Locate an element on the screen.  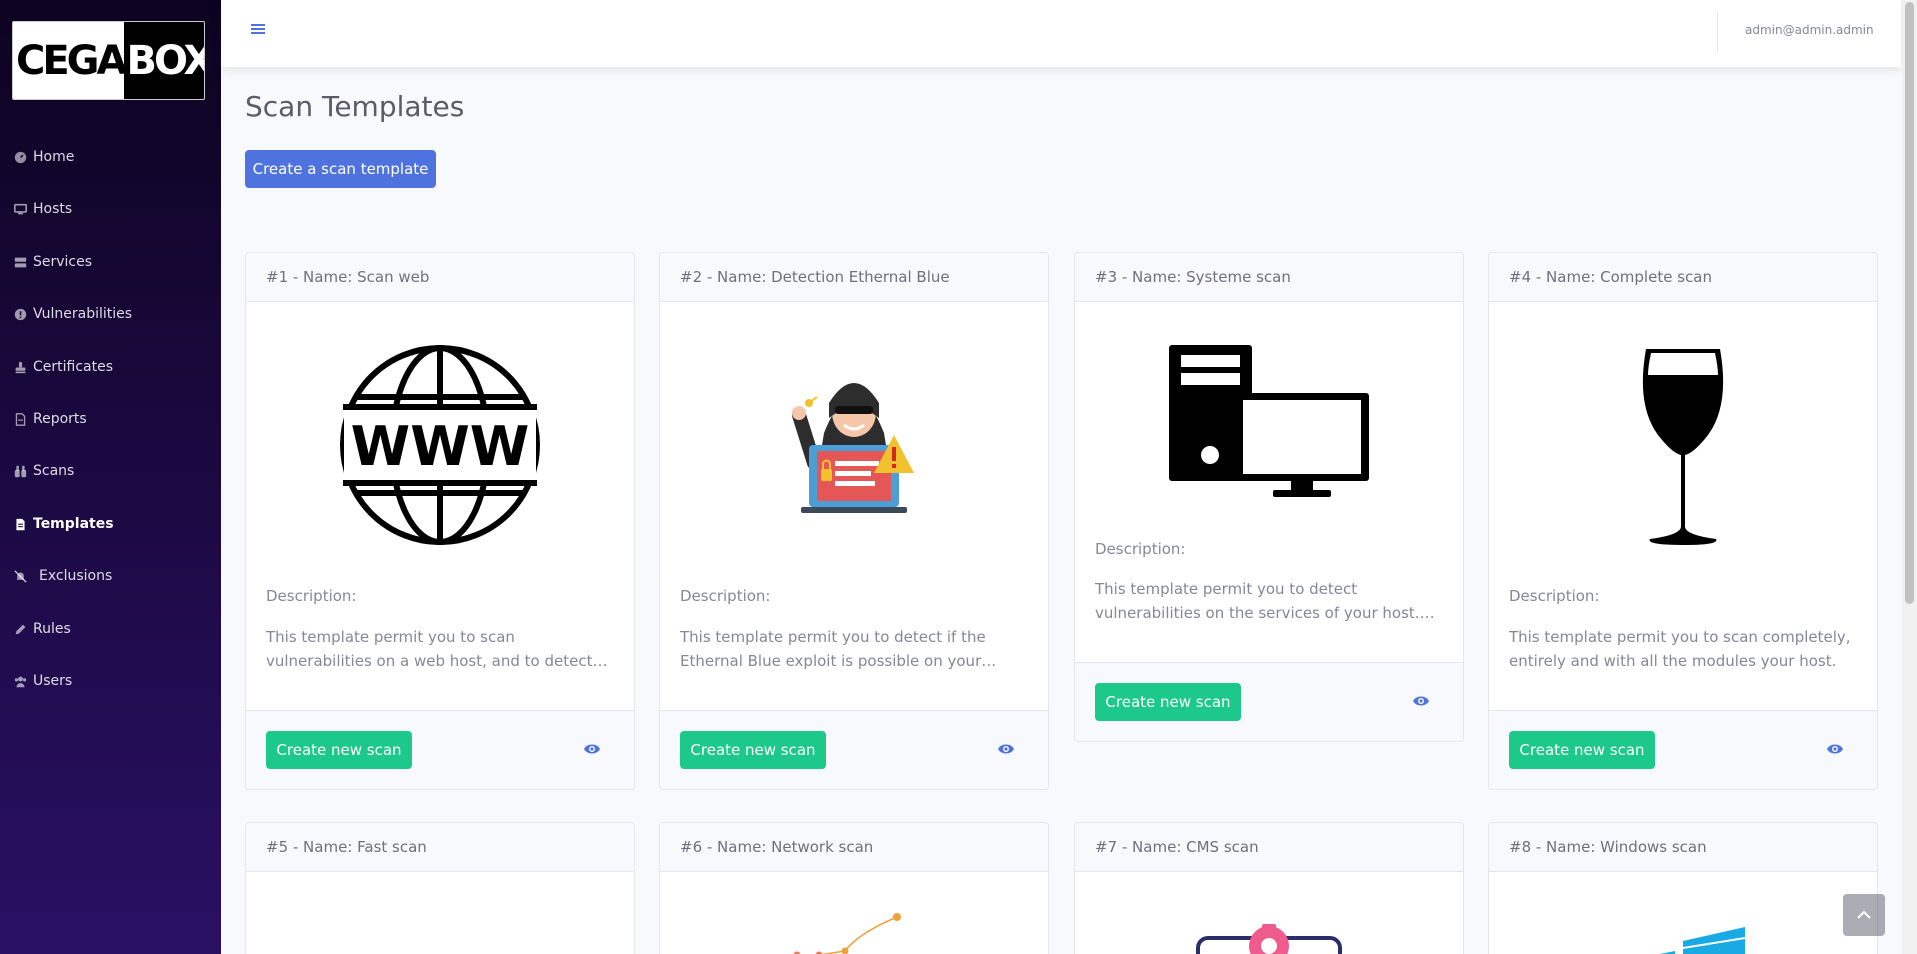
pen-icon is located at coordinates (20, 629).